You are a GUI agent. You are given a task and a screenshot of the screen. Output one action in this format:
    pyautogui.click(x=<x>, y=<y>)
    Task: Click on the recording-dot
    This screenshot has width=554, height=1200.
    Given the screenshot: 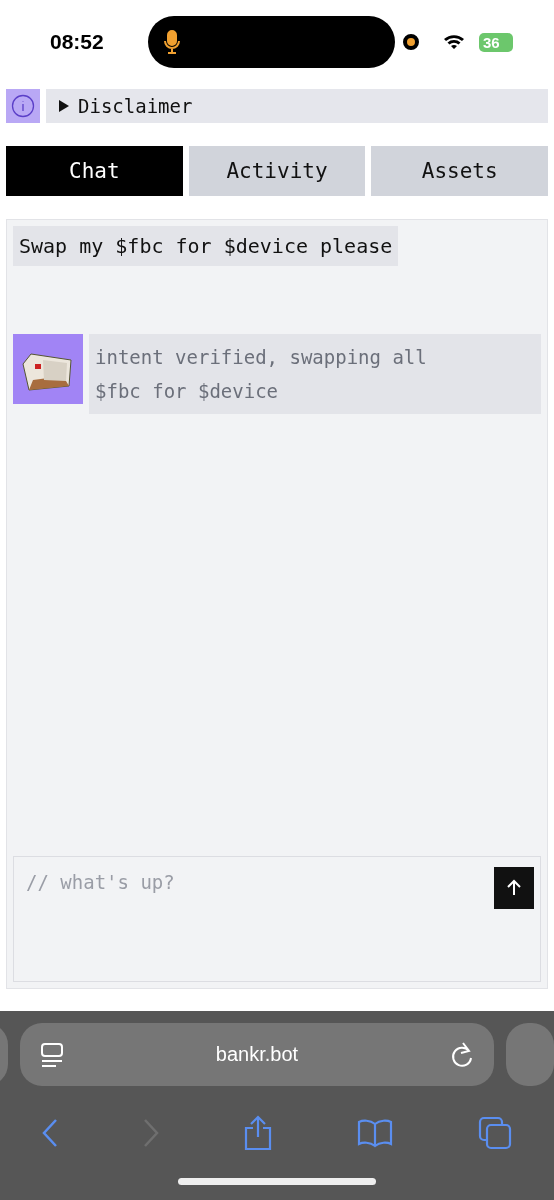 What is the action you would take?
    pyautogui.click(x=411, y=42)
    